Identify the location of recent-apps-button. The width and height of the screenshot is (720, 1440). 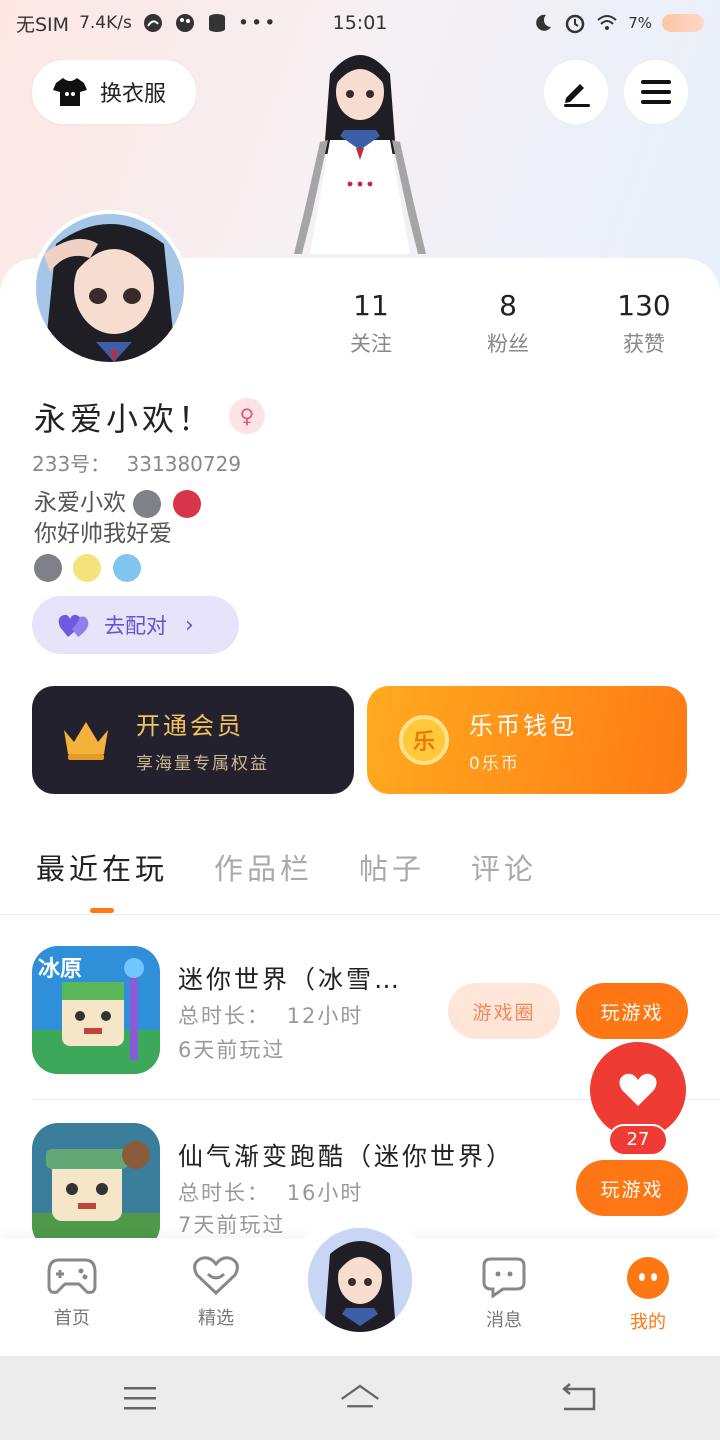
(140, 1398).